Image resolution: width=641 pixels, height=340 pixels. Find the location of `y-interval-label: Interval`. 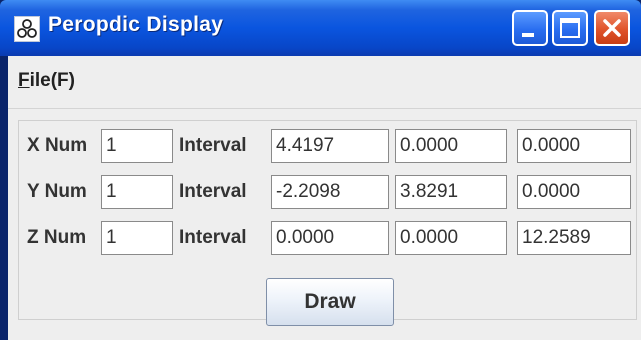

y-interval-label: Interval is located at coordinates (213, 191).